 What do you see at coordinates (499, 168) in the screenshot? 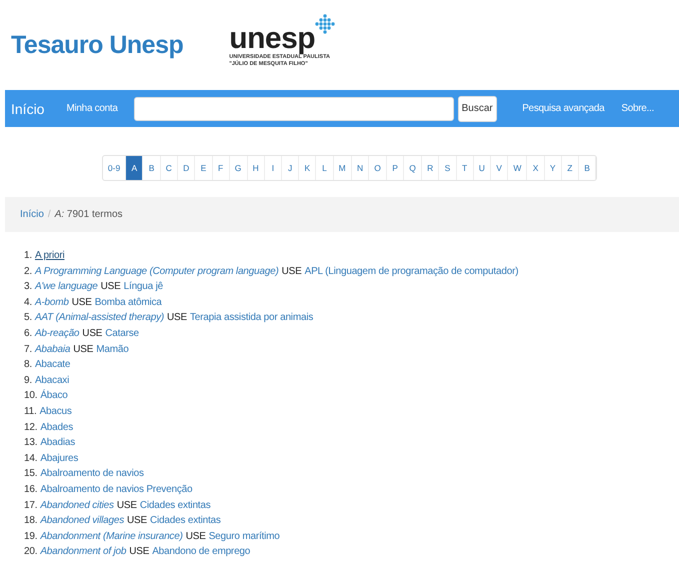
I see `letter-tab: V` at bounding box center [499, 168].